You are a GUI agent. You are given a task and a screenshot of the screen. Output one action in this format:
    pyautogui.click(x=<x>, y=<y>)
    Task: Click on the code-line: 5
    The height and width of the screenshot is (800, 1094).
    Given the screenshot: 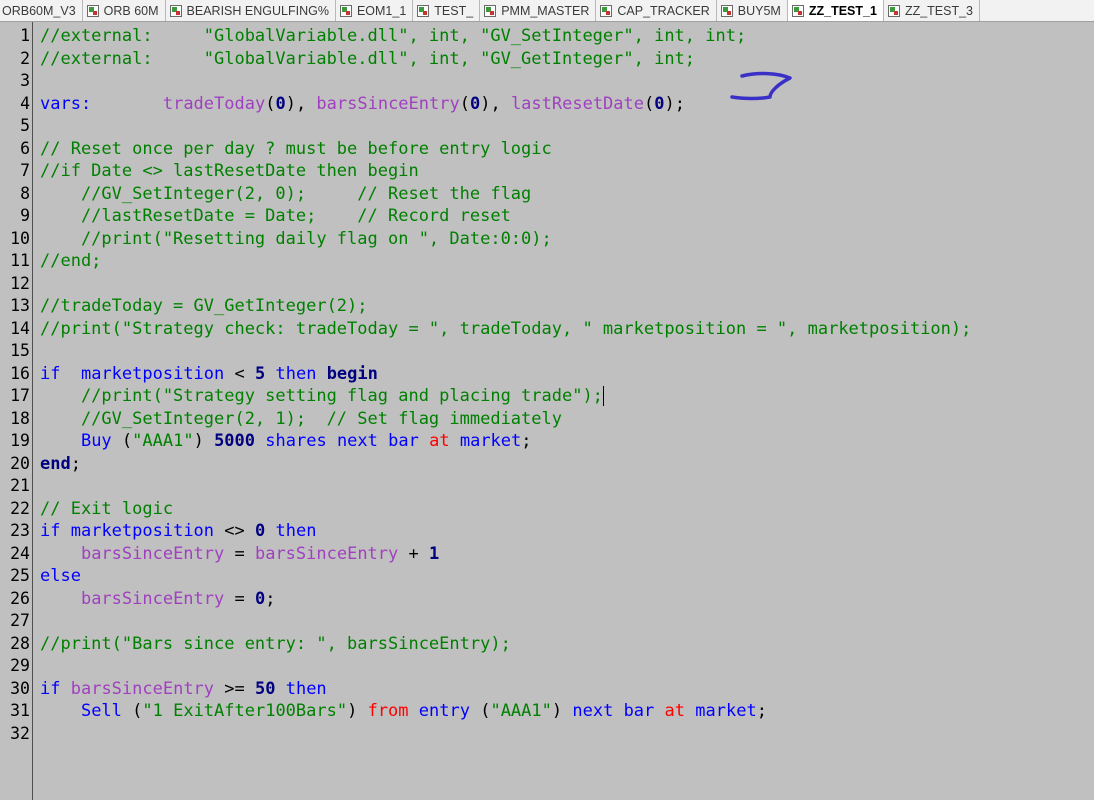 What is the action you would take?
    pyautogui.click(x=547, y=126)
    